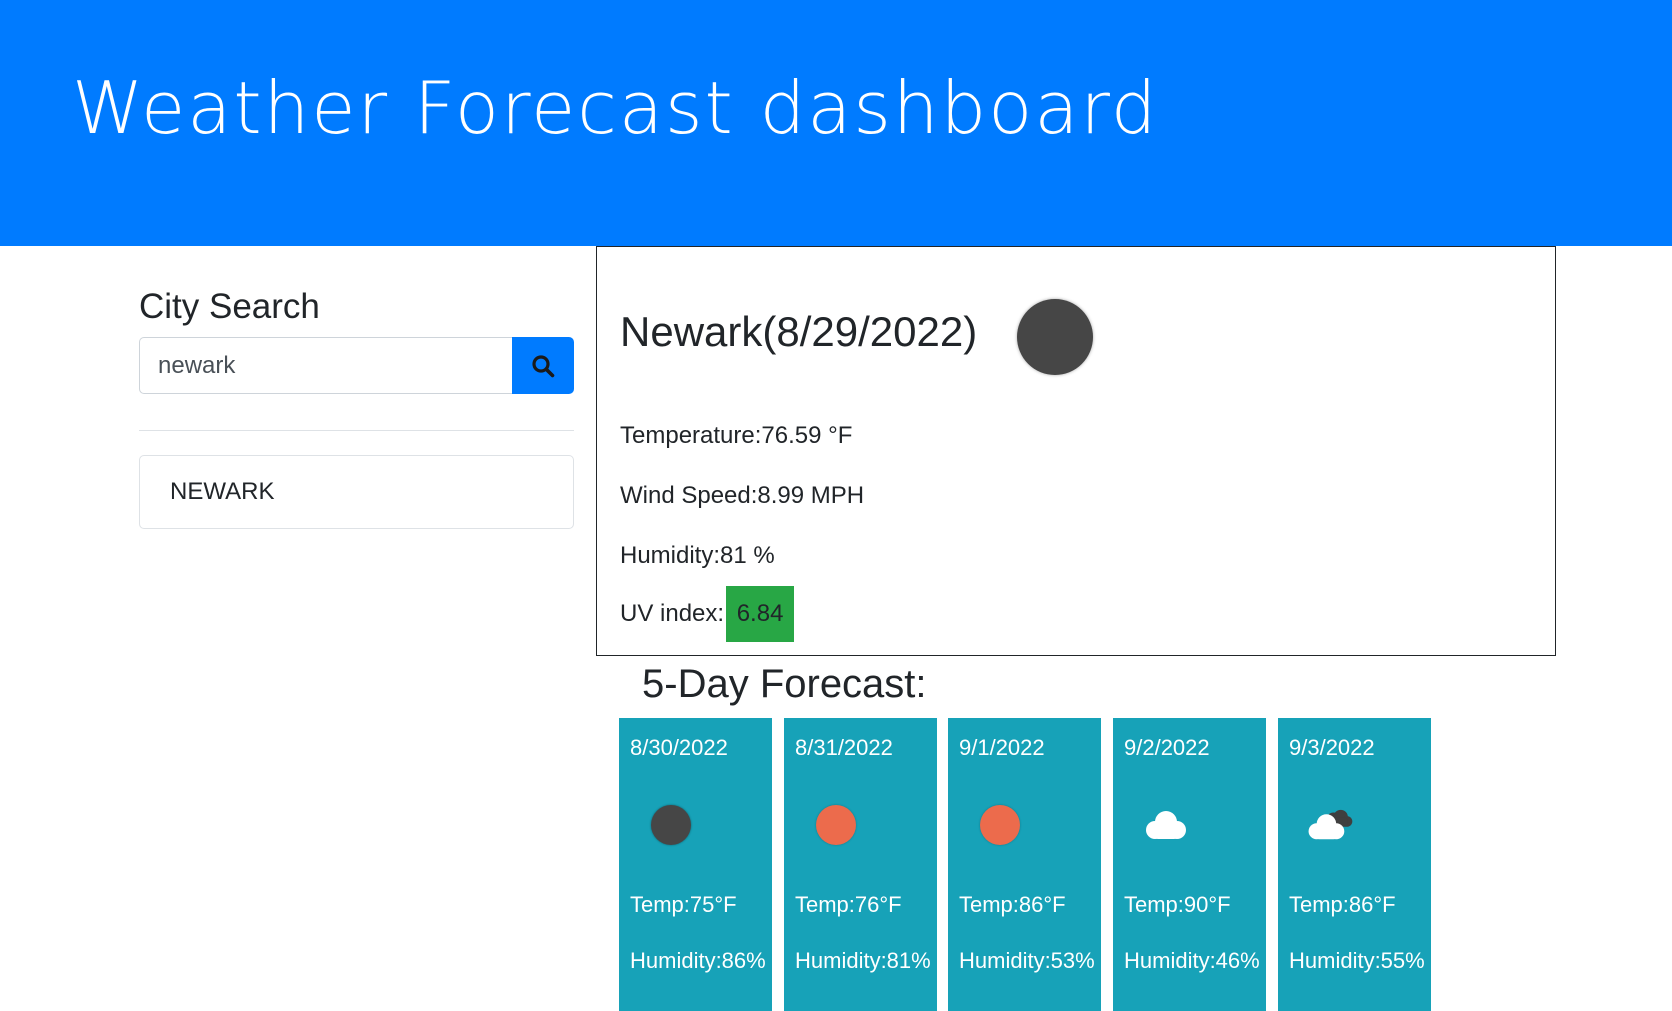 This screenshot has height=1011, width=1672. I want to click on search-button, so click(543, 365).